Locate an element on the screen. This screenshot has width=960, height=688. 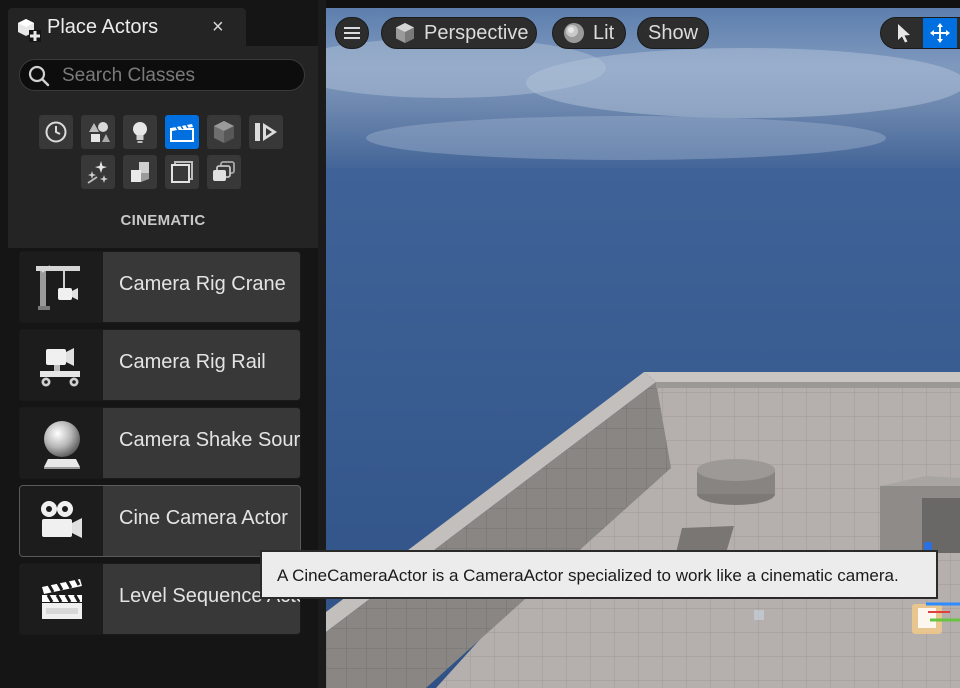
category-all-classes is located at coordinates (224, 172).